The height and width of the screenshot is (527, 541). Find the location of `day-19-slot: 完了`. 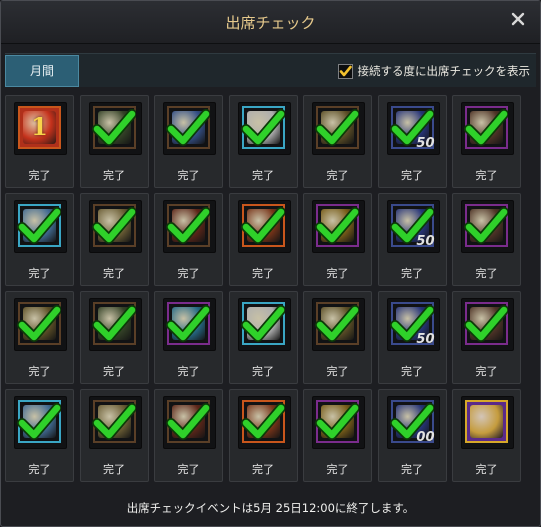

day-19-slot: 完了 is located at coordinates (337, 337).